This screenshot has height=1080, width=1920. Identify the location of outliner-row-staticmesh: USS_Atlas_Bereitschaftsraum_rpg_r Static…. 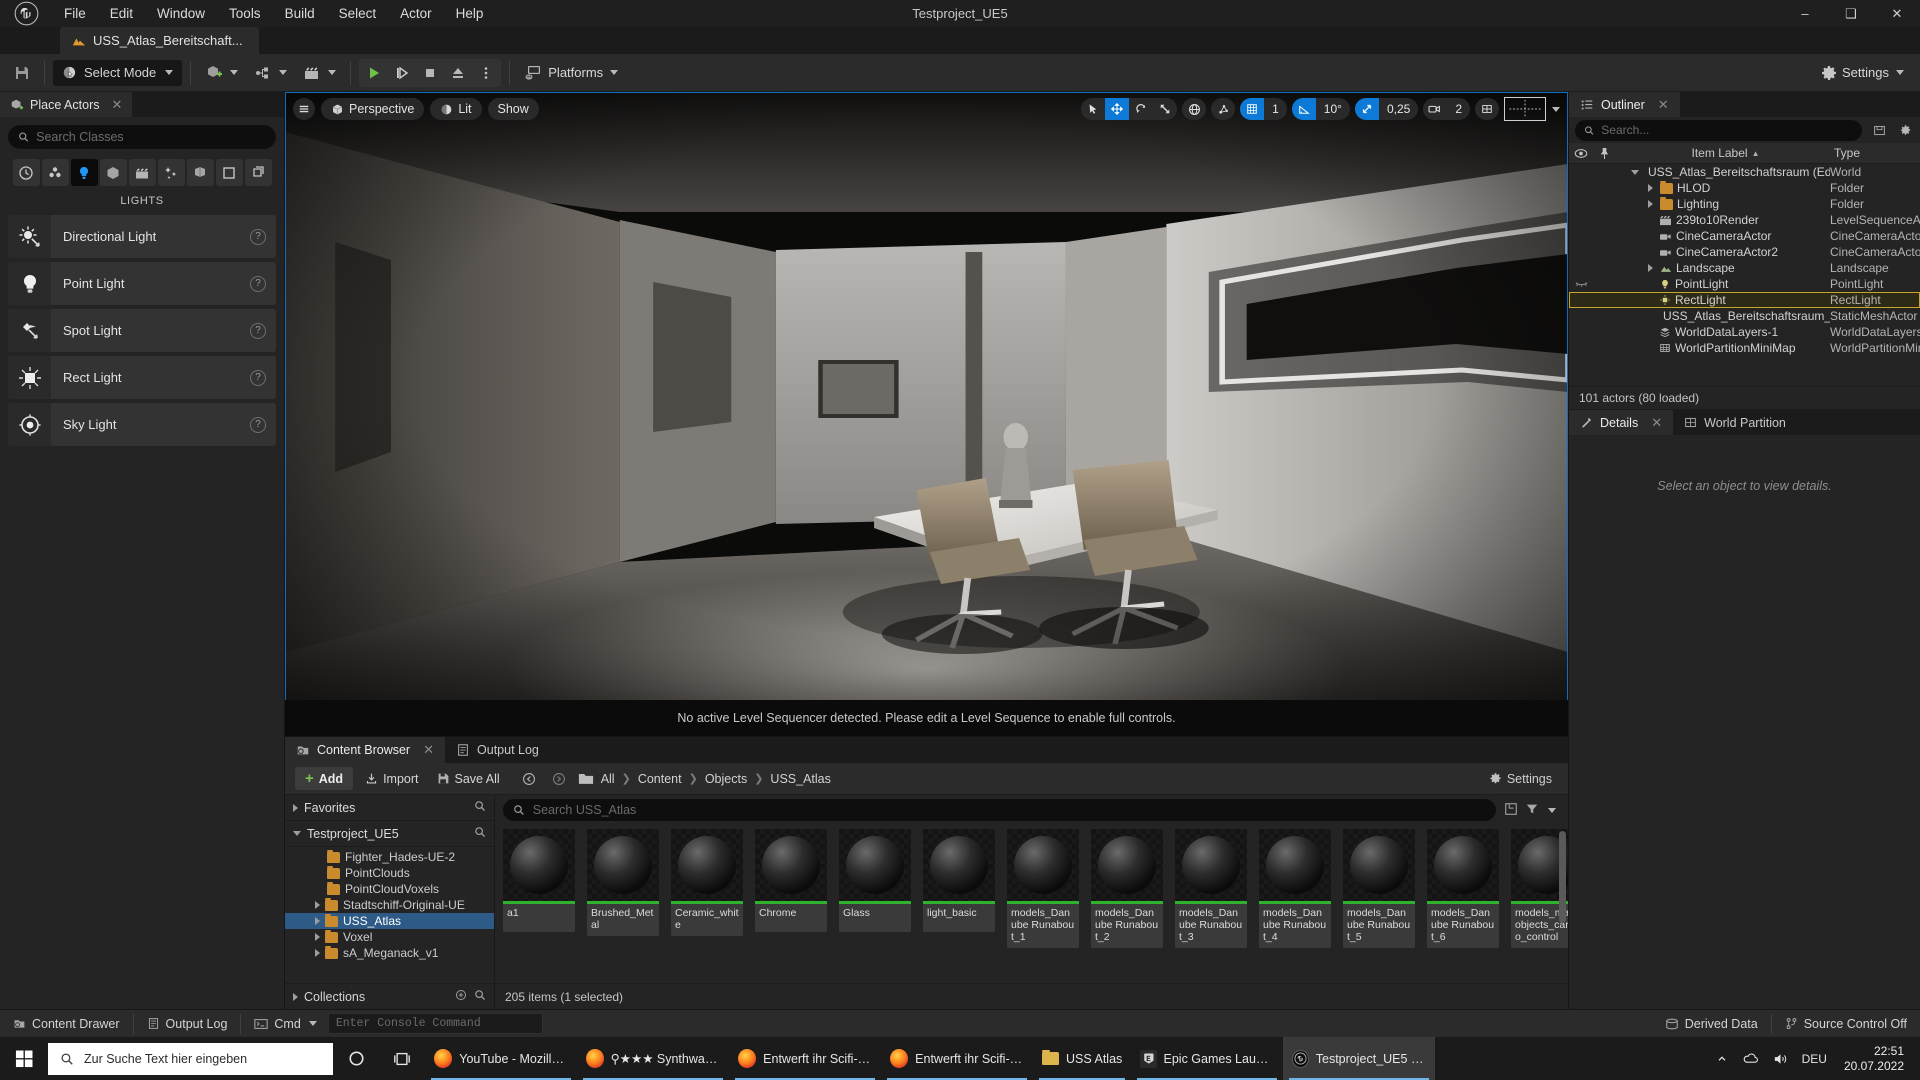
(1744, 316).